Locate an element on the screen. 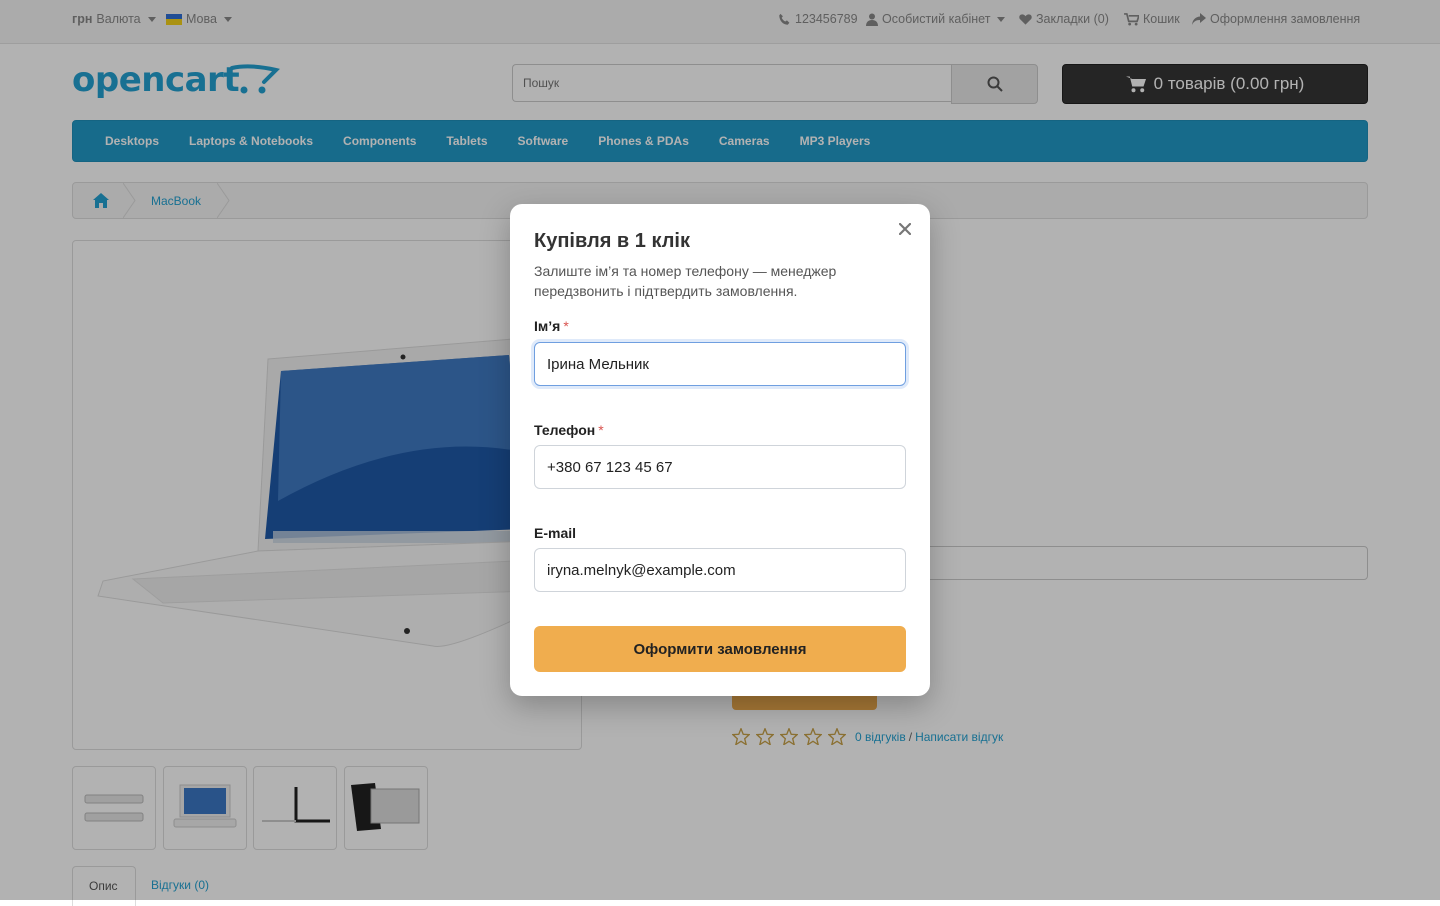 This screenshot has height=906, width=1440. email-label-text: E-mail is located at coordinates (555, 533).